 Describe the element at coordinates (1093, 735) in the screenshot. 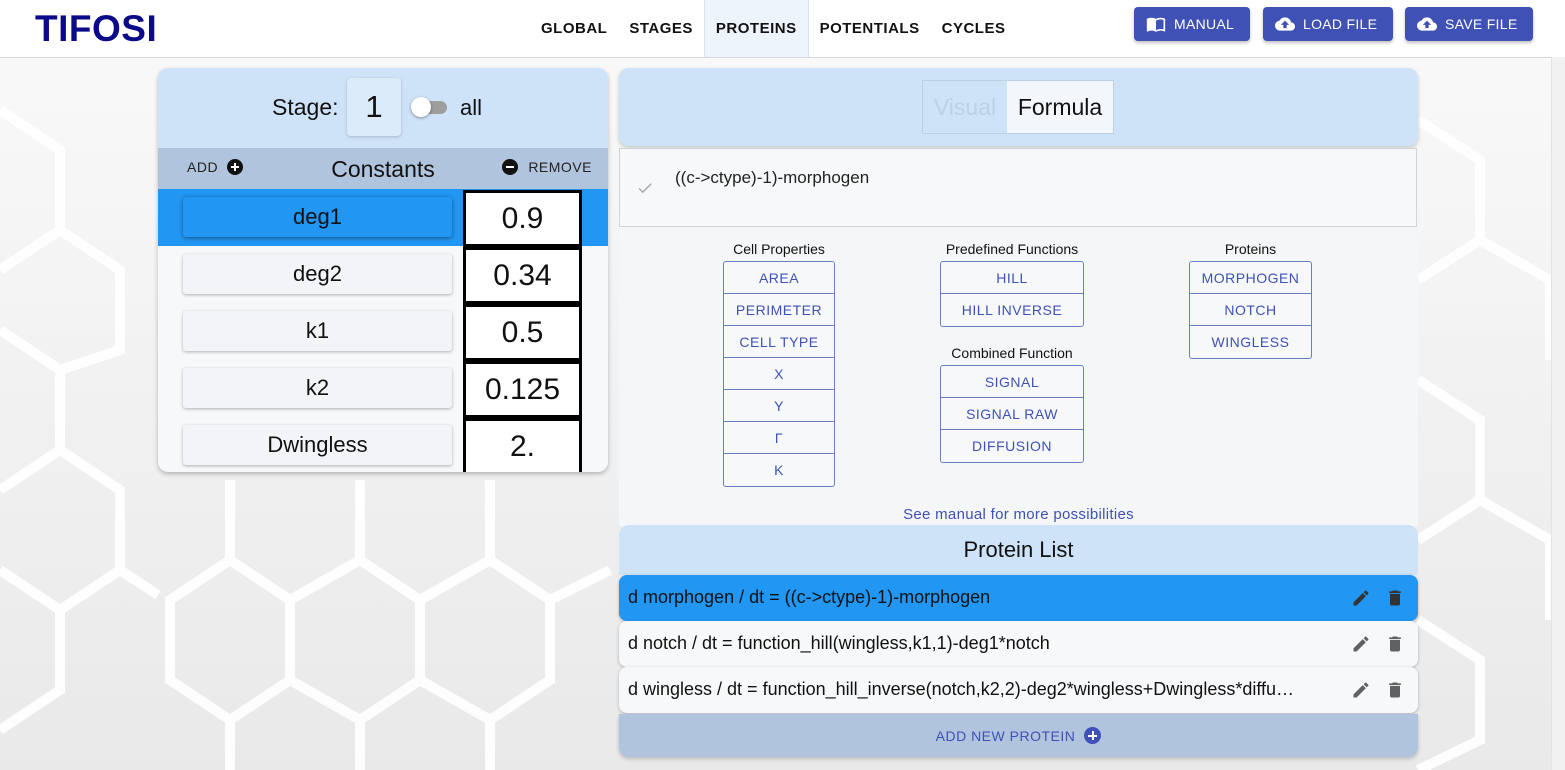

I see `plus-circle-icon` at that location.